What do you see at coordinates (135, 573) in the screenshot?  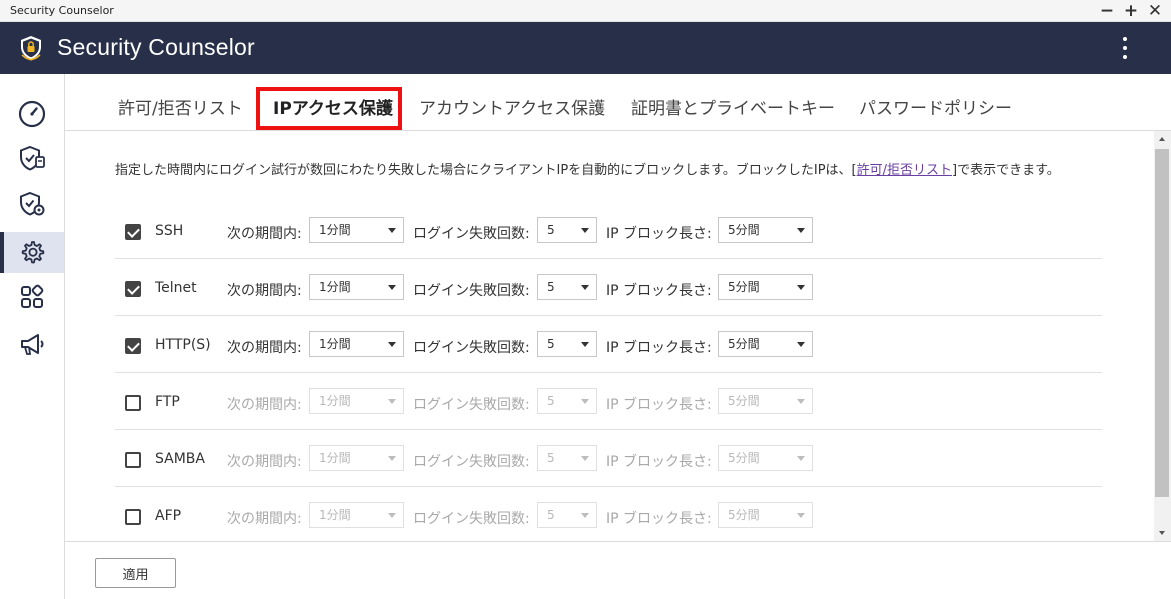 I see `apply-button: 適用` at bounding box center [135, 573].